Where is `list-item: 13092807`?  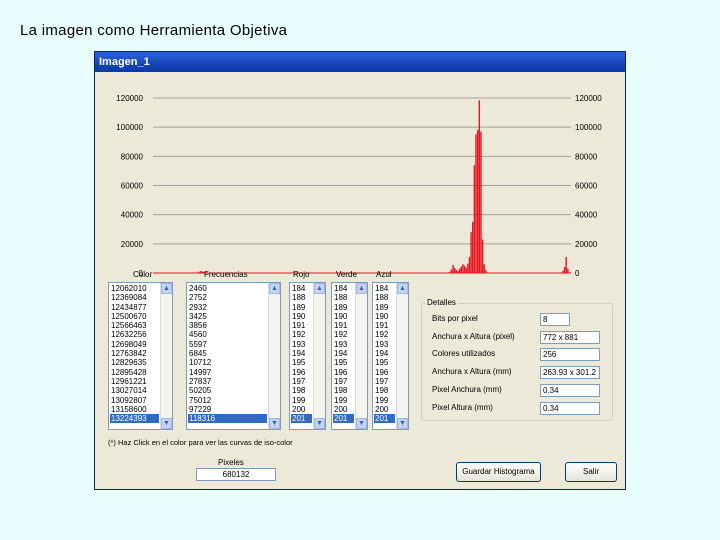 list-item: 13092807 is located at coordinates (134, 400).